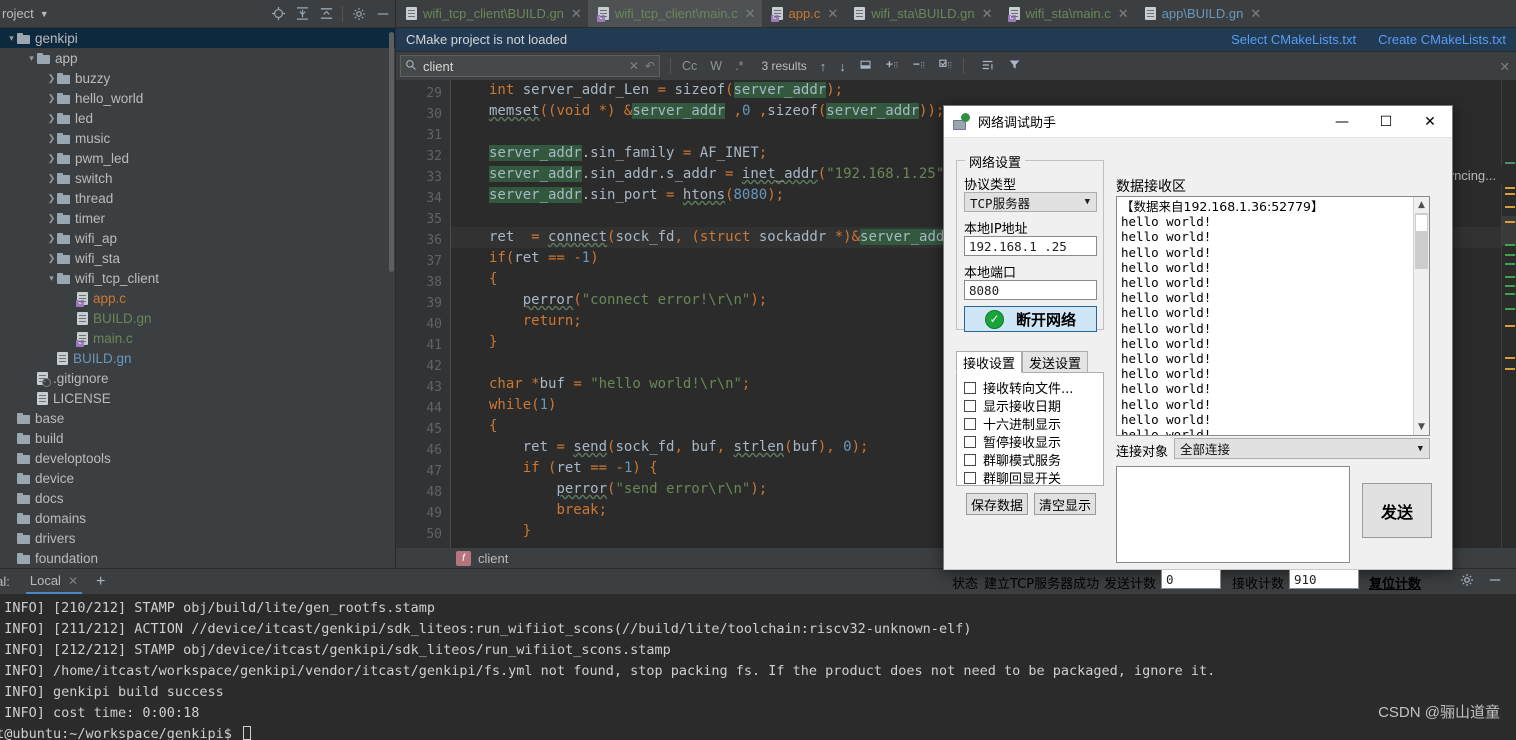 Image resolution: width=1516 pixels, height=740 pixels. What do you see at coordinates (1302, 448) in the screenshot?
I see `connection-target-select: 全部连接 ▼` at bounding box center [1302, 448].